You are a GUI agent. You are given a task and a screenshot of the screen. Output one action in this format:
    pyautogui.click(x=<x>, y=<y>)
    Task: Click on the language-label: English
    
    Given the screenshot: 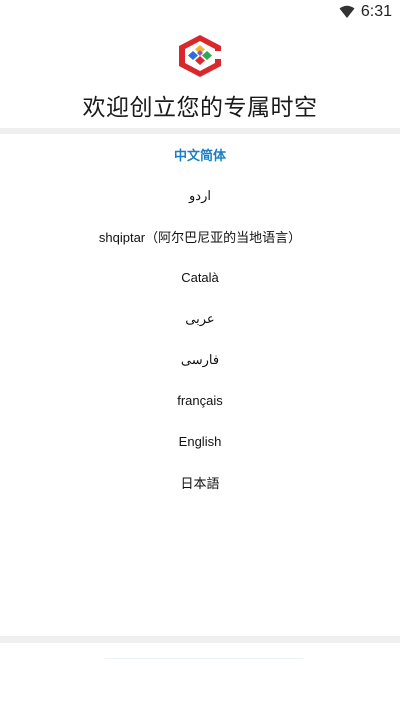 What is the action you would take?
    pyautogui.click(x=200, y=441)
    